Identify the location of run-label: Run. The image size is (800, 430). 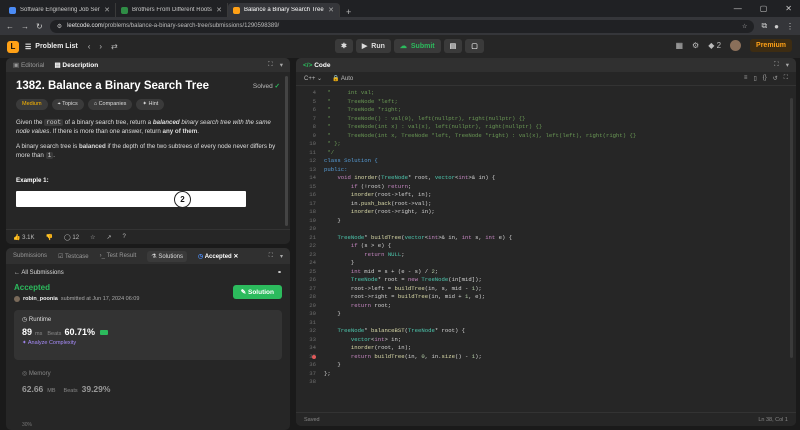
(378, 46).